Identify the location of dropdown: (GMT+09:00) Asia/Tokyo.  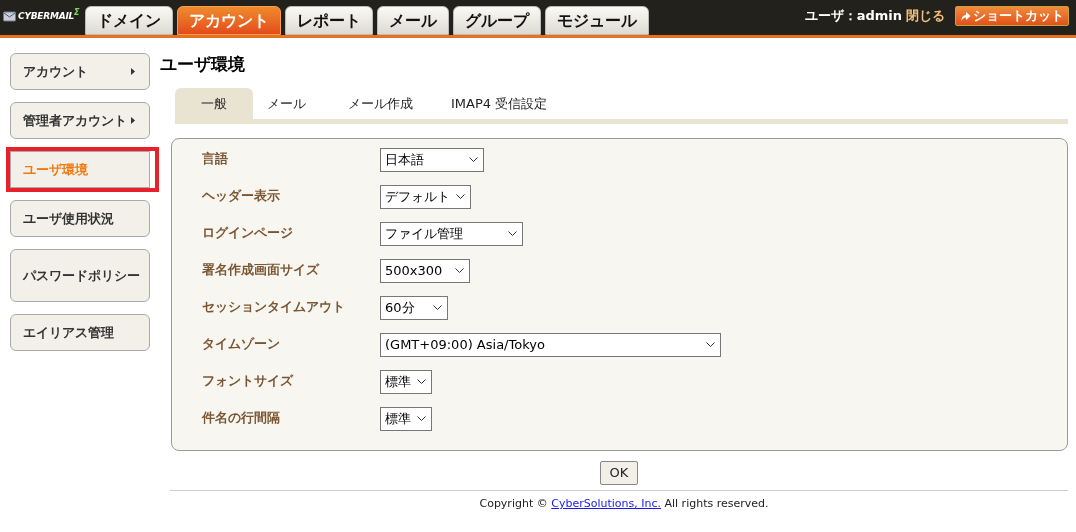
(550, 345).